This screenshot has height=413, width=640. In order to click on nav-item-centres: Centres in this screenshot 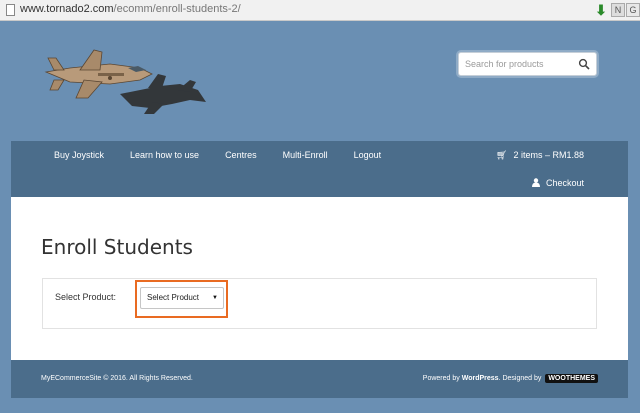, I will do `click(241, 155)`.